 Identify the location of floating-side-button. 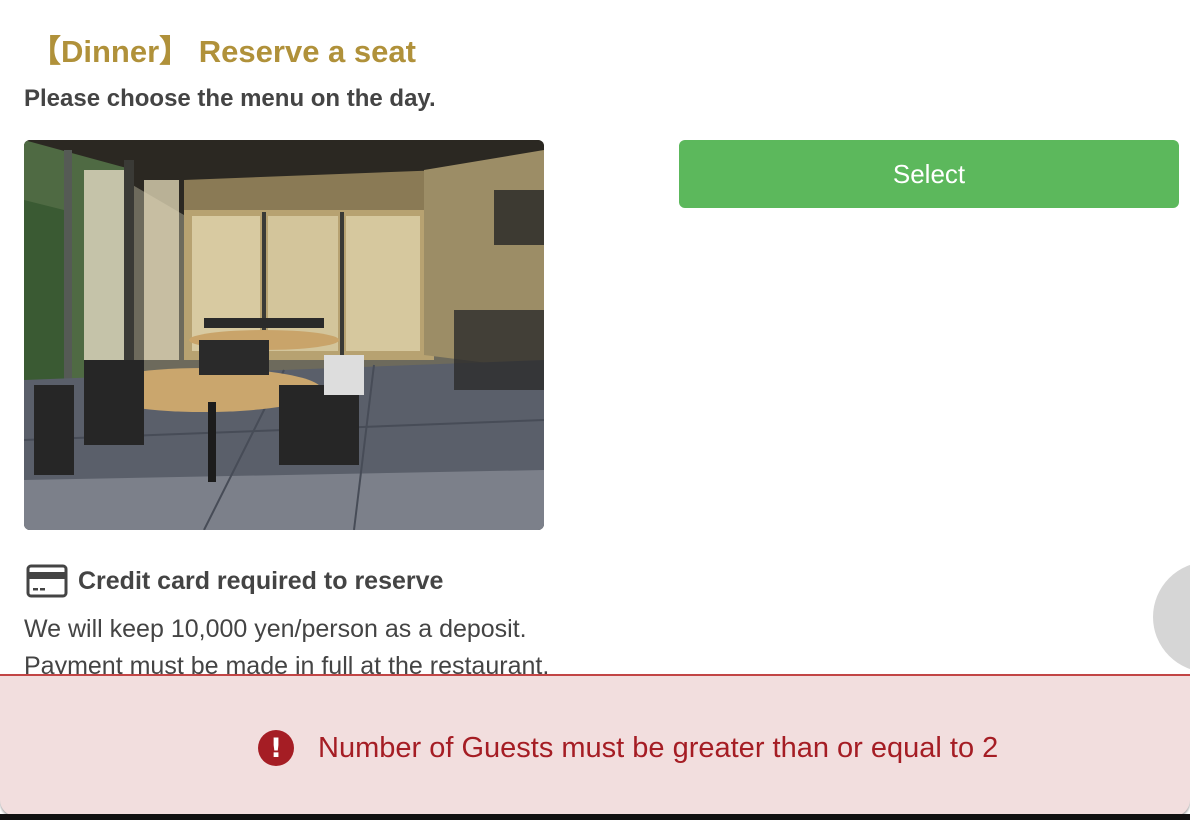
(1171, 617).